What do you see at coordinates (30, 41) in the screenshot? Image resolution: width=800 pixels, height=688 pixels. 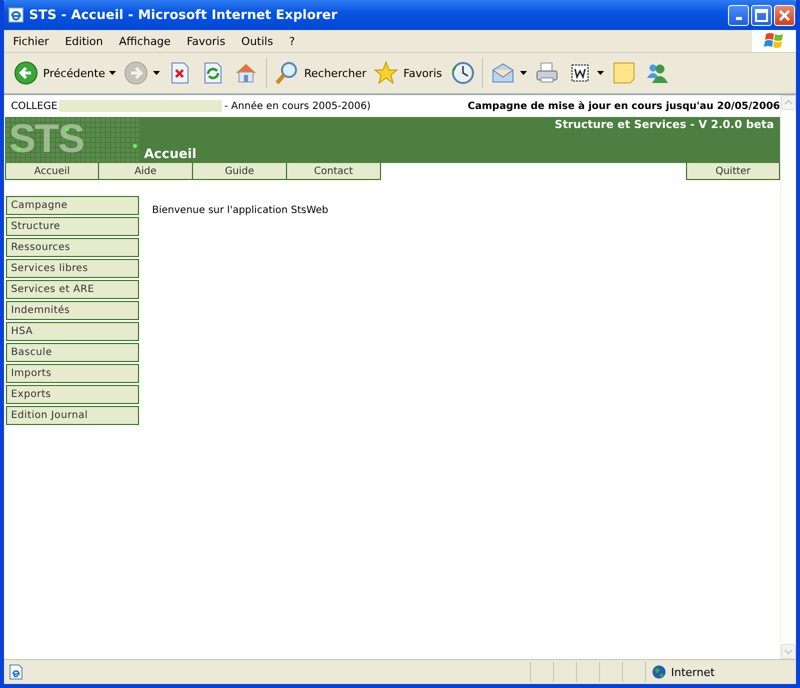 I see `menu-item: Fichier` at bounding box center [30, 41].